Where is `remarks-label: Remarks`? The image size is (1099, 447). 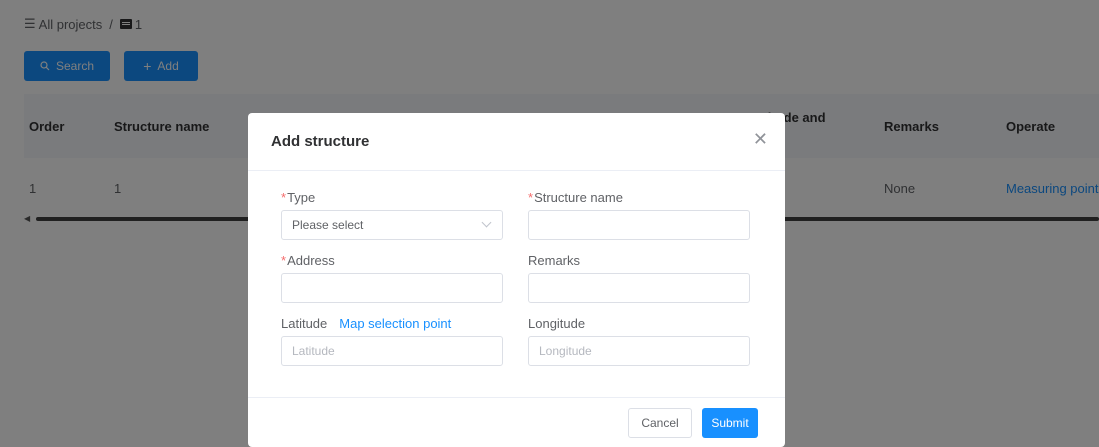 remarks-label: Remarks is located at coordinates (639, 260).